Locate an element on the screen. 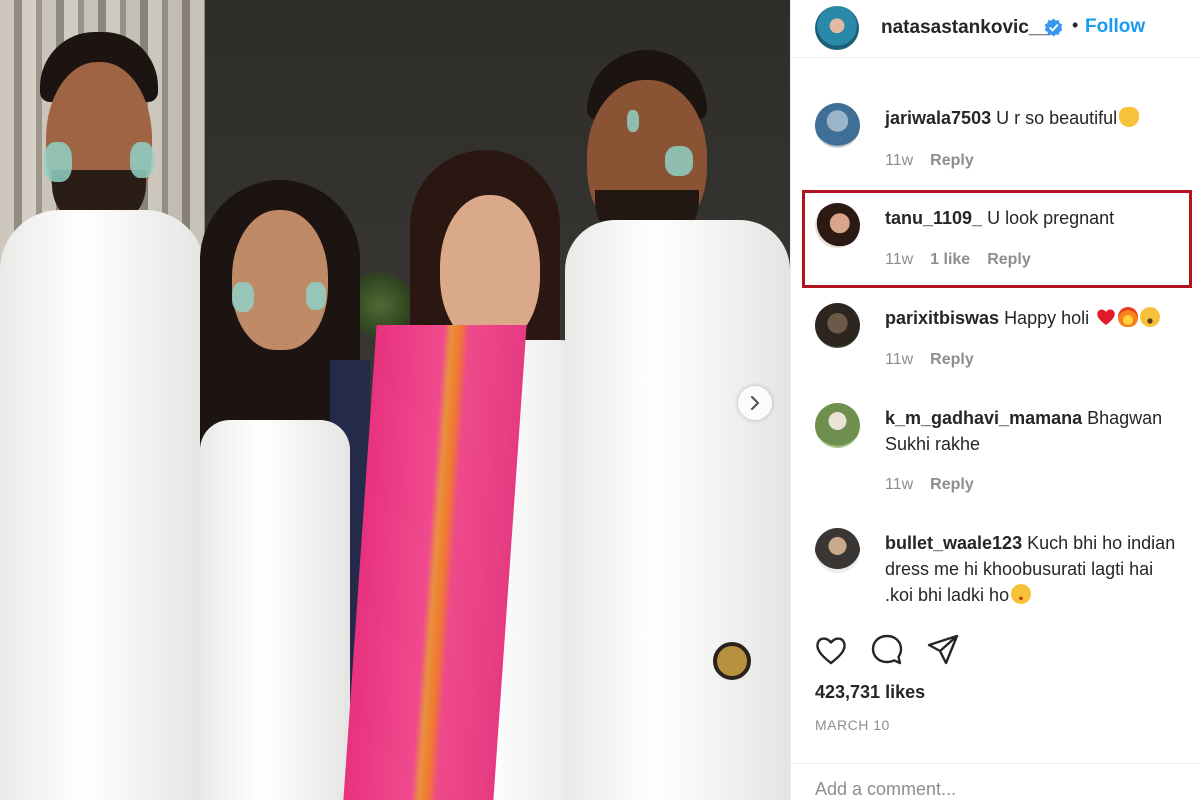 The width and height of the screenshot is (1200, 800). astonished-emoji-icon is located at coordinates (1150, 317).